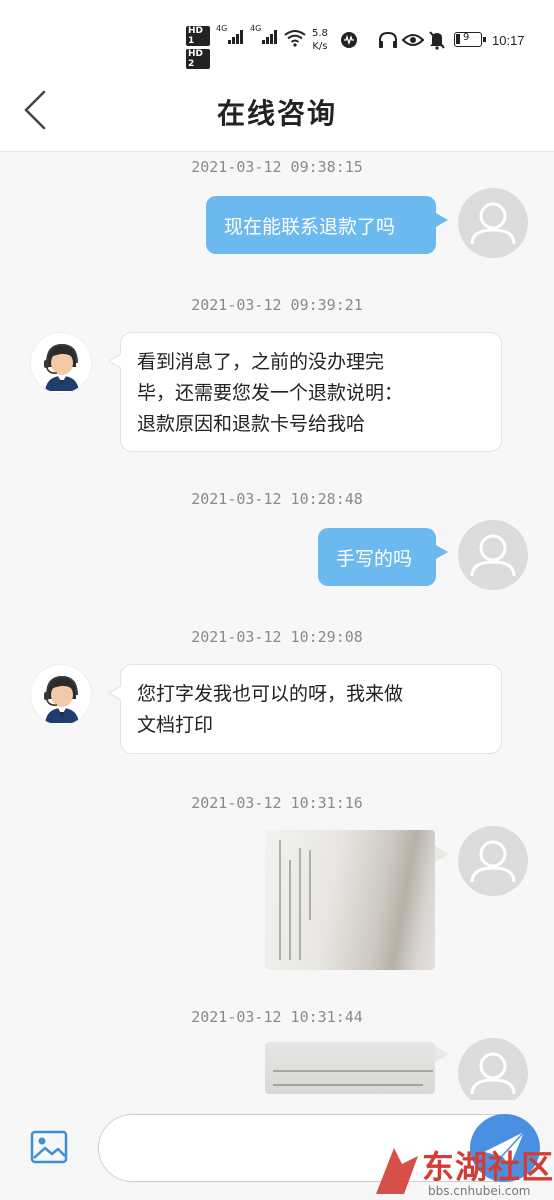 The image size is (554, 1200). I want to click on agent-message-bubble: 您打字发我也可以的呀，我来做 文档打印, so click(305, 709).